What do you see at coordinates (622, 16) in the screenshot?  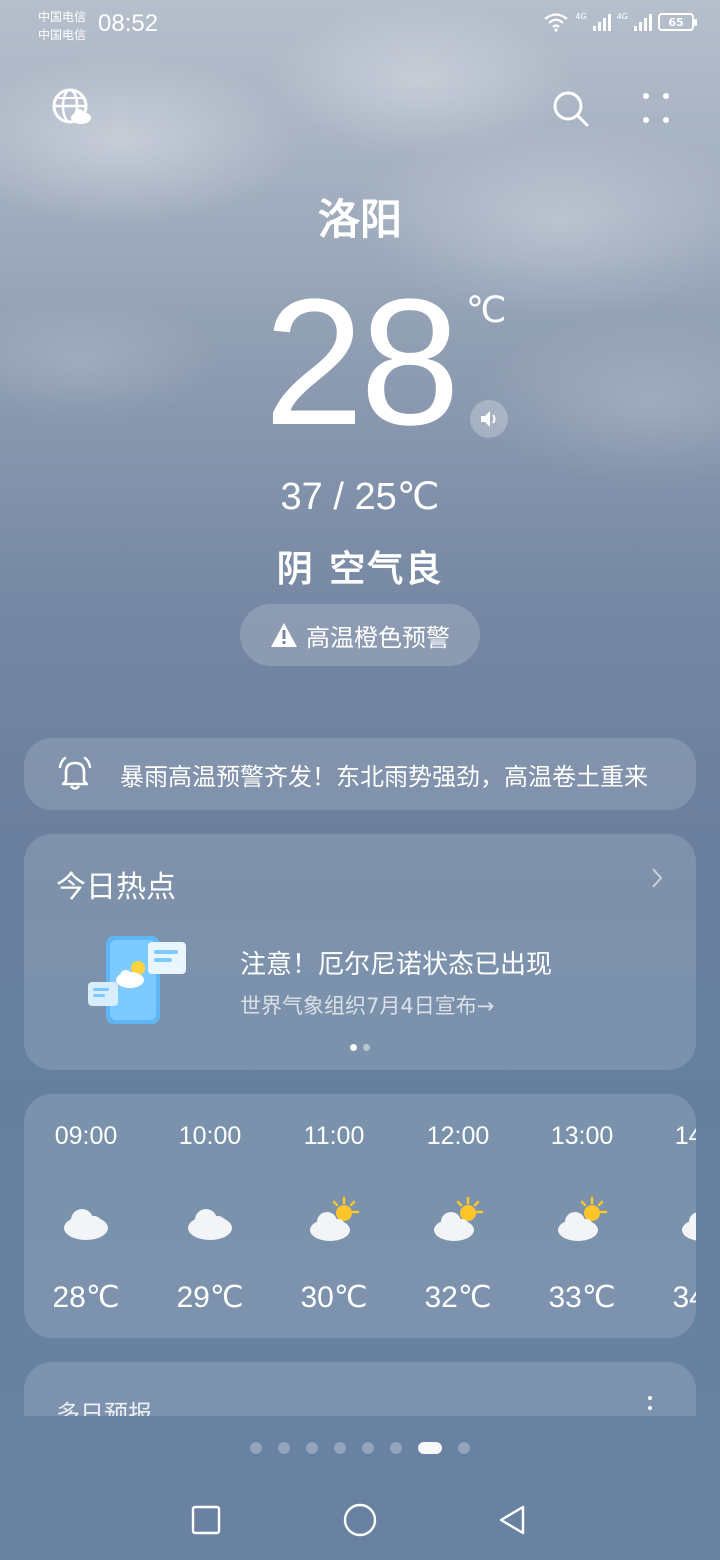 I see `network-type-2: 4G` at bounding box center [622, 16].